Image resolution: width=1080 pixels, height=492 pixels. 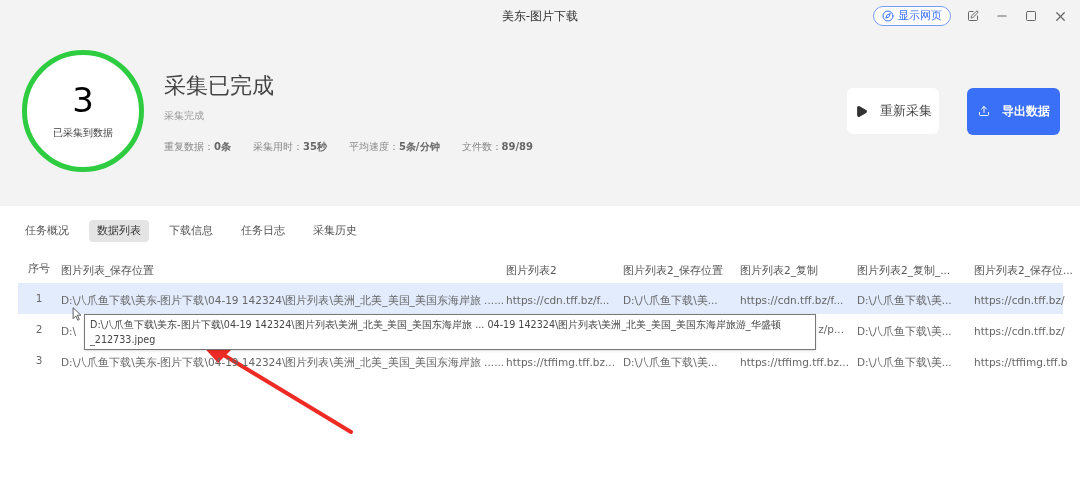 I want to click on play-icon, so click(x=861, y=111).